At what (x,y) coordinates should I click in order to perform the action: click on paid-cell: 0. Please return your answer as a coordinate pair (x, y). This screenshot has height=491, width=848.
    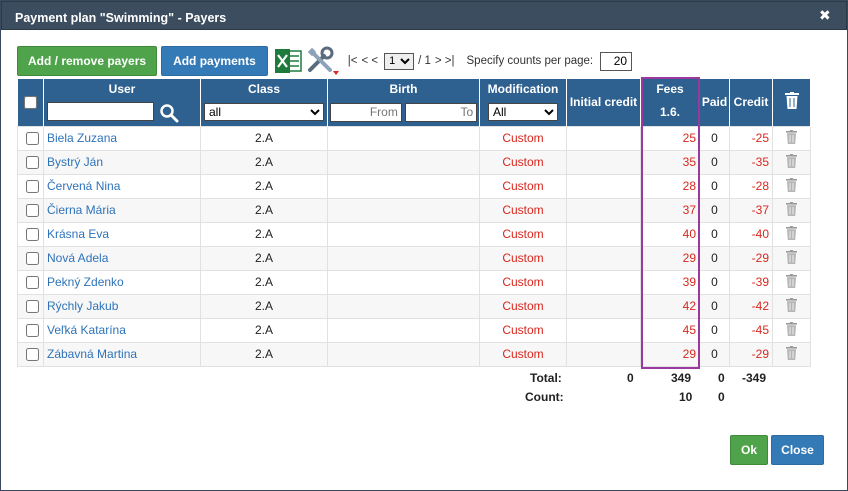
    Looking at the image, I should click on (714, 186).